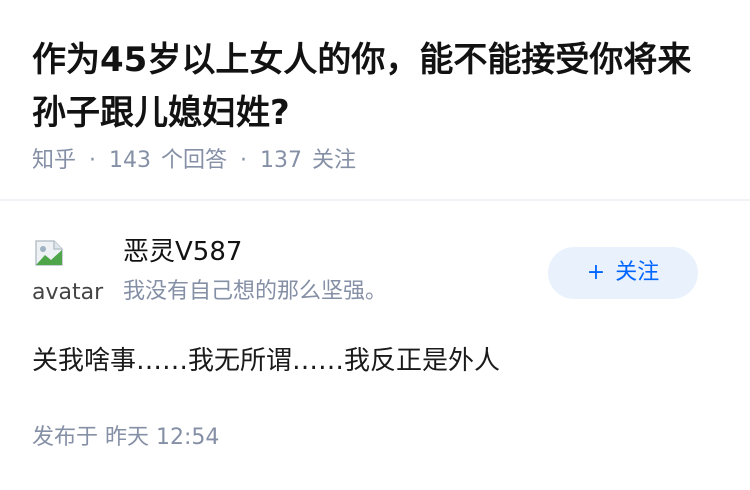  I want to click on answer-count: 143, so click(130, 160).